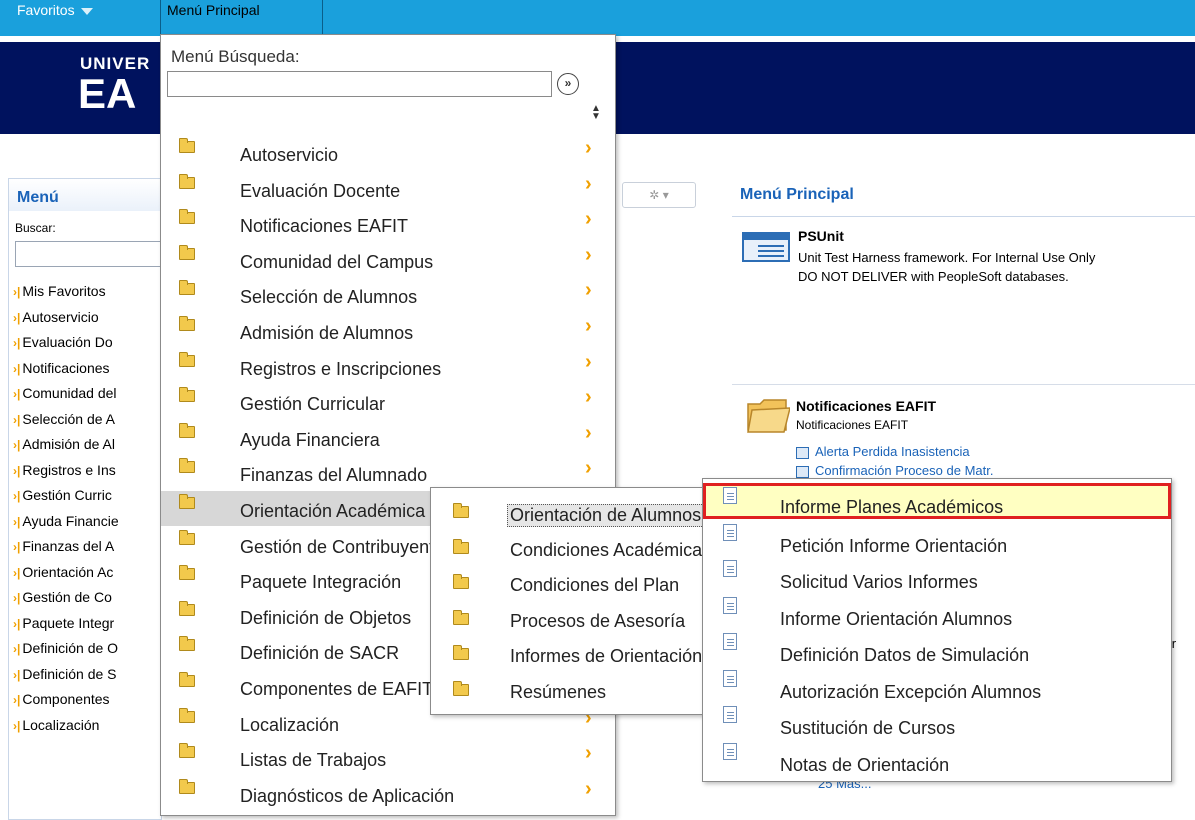  I want to click on left-menu-item: ›| Evaluación Do, so click(63, 342).